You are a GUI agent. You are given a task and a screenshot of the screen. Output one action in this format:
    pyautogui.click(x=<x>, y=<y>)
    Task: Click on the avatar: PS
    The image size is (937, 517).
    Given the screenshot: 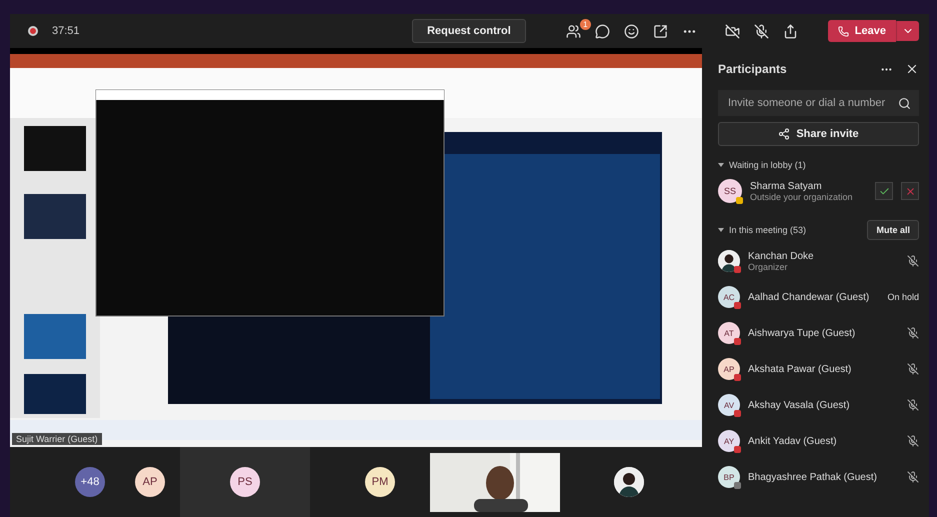 What is the action you would take?
    pyautogui.click(x=245, y=482)
    